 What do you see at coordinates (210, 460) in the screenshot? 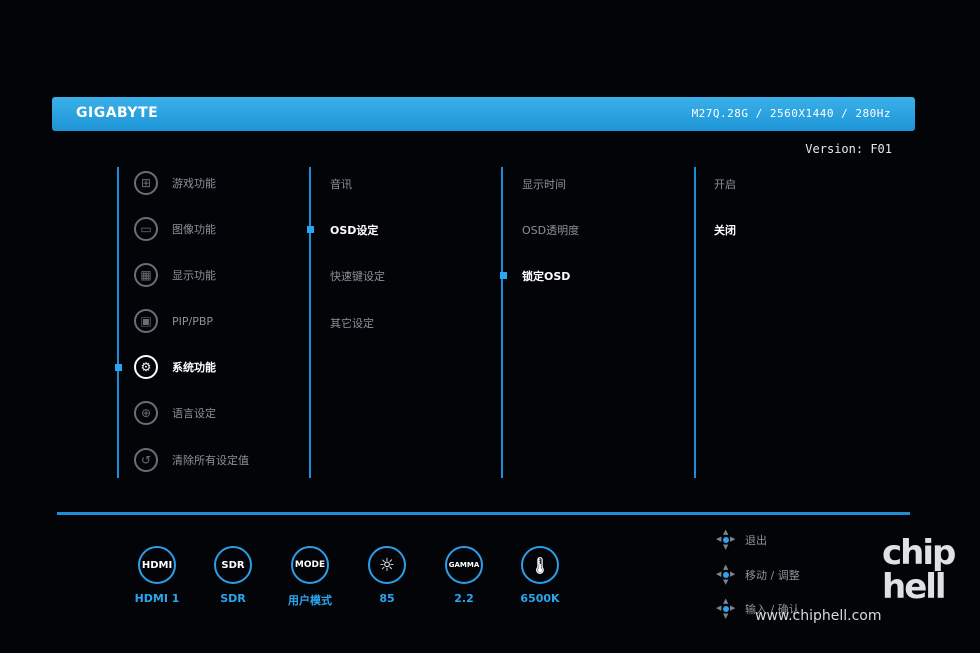
I see `menu-item-label: 清除所有设定值` at bounding box center [210, 460].